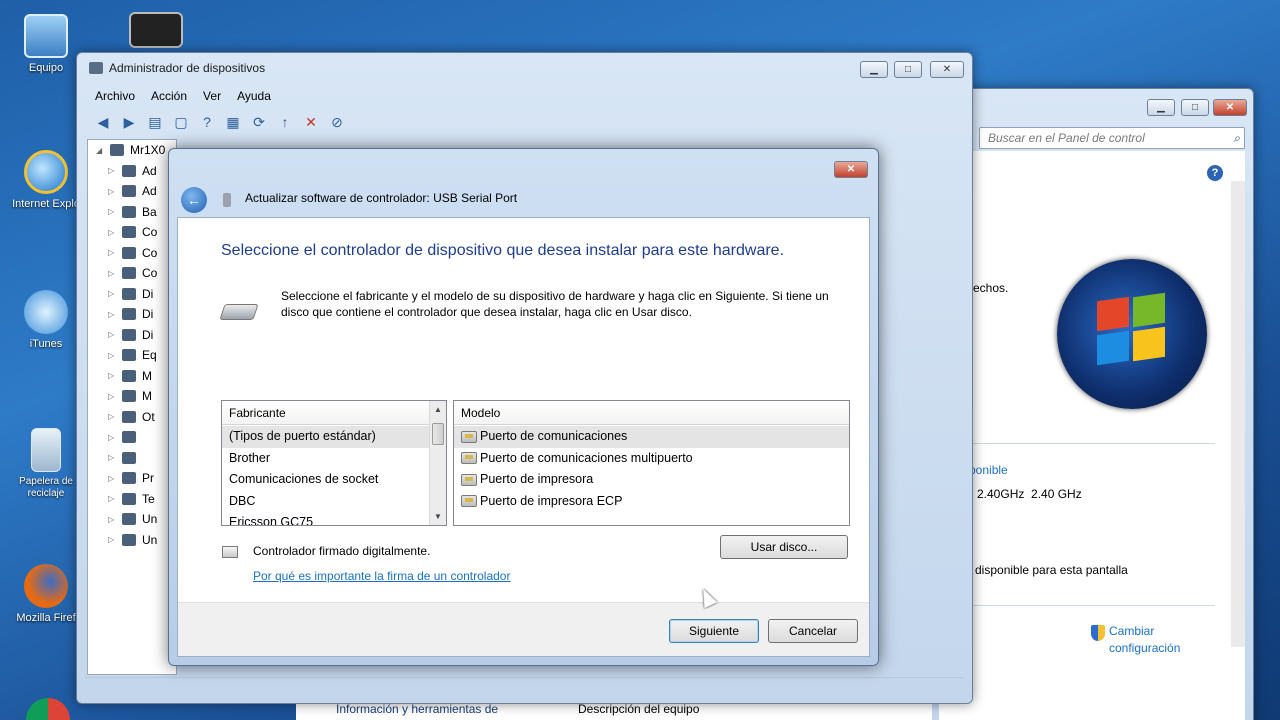 The height and width of the screenshot is (720, 1280). What do you see at coordinates (325, 518) in the screenshot?
I see `manufacturer-item: Ericsson GC75` at bounding box center [325, 518].